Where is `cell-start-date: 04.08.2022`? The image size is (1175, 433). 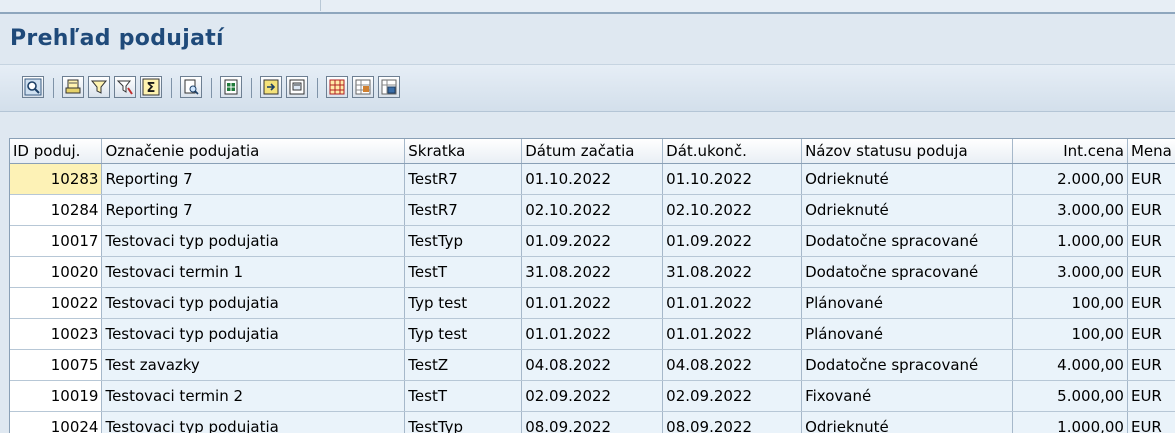
cell-start-date: 04.08.2022 is located at coordinates (592, 365).